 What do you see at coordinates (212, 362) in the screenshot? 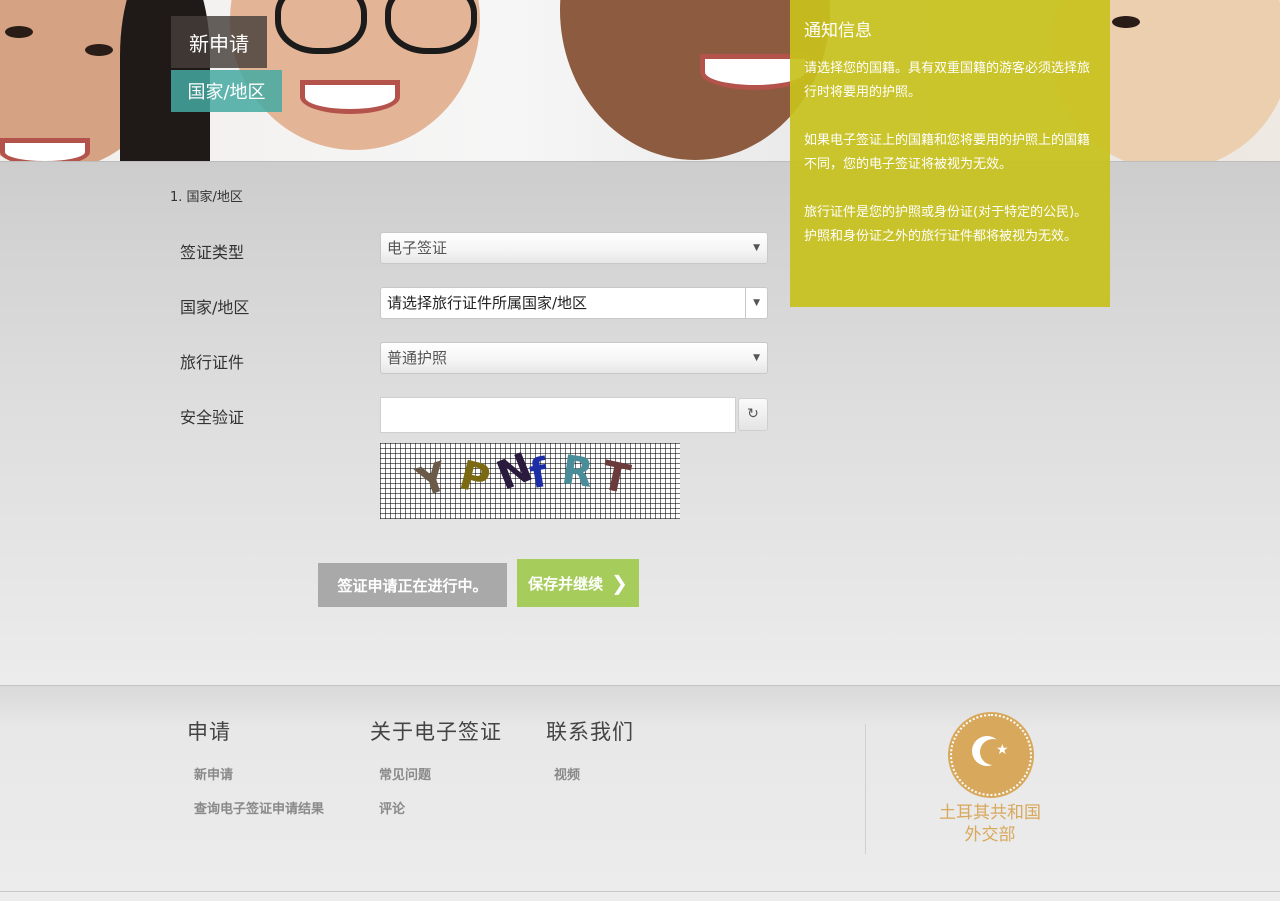
I see `travel-document-label: 旅行证件` at bounding box center [212, 362].